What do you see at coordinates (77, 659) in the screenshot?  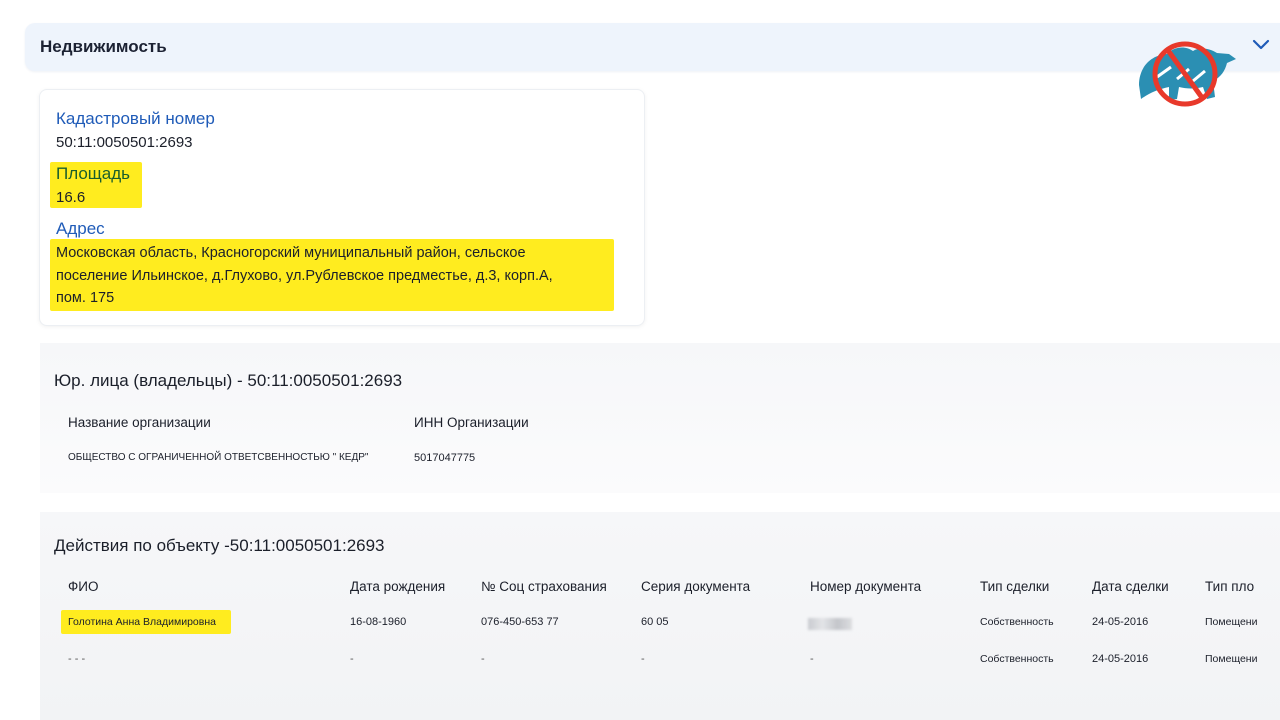 I see `actions-cell-fio: - - -` at bounding box center [77, 659].